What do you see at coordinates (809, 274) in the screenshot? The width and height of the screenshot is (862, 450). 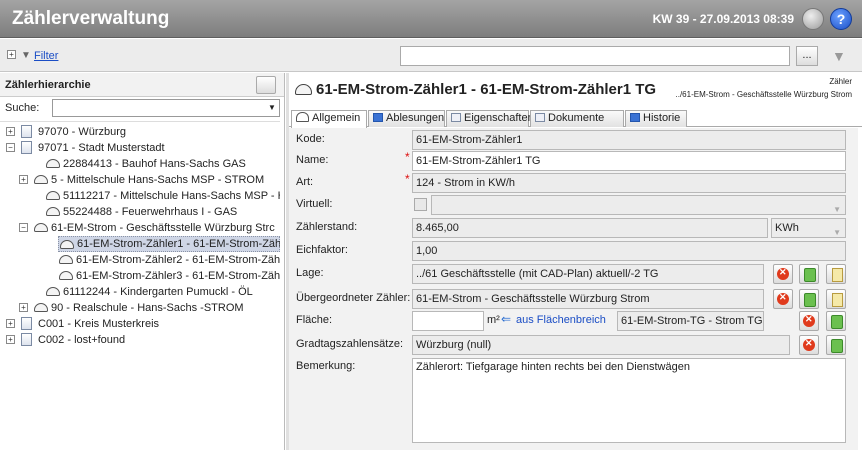 I see `lage-pick-button` at bounding box center [809, 274].